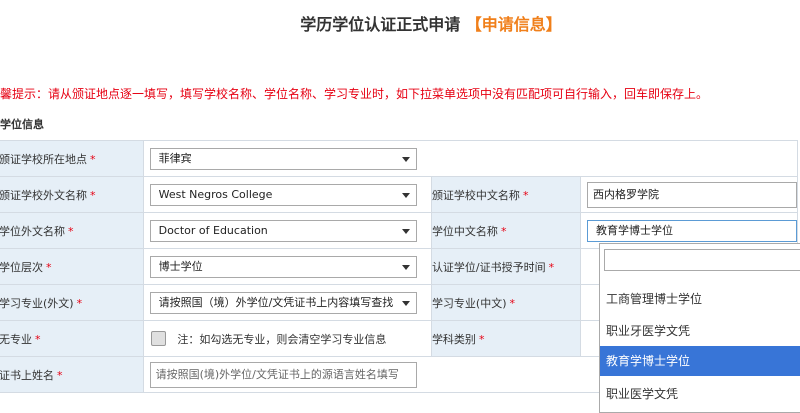 This screenshot has width=800, height=413. What do you see at coordinates (283, 158) in the screenshot?
I see `location-select: 菲律宾` at bounding box center [283, 158].